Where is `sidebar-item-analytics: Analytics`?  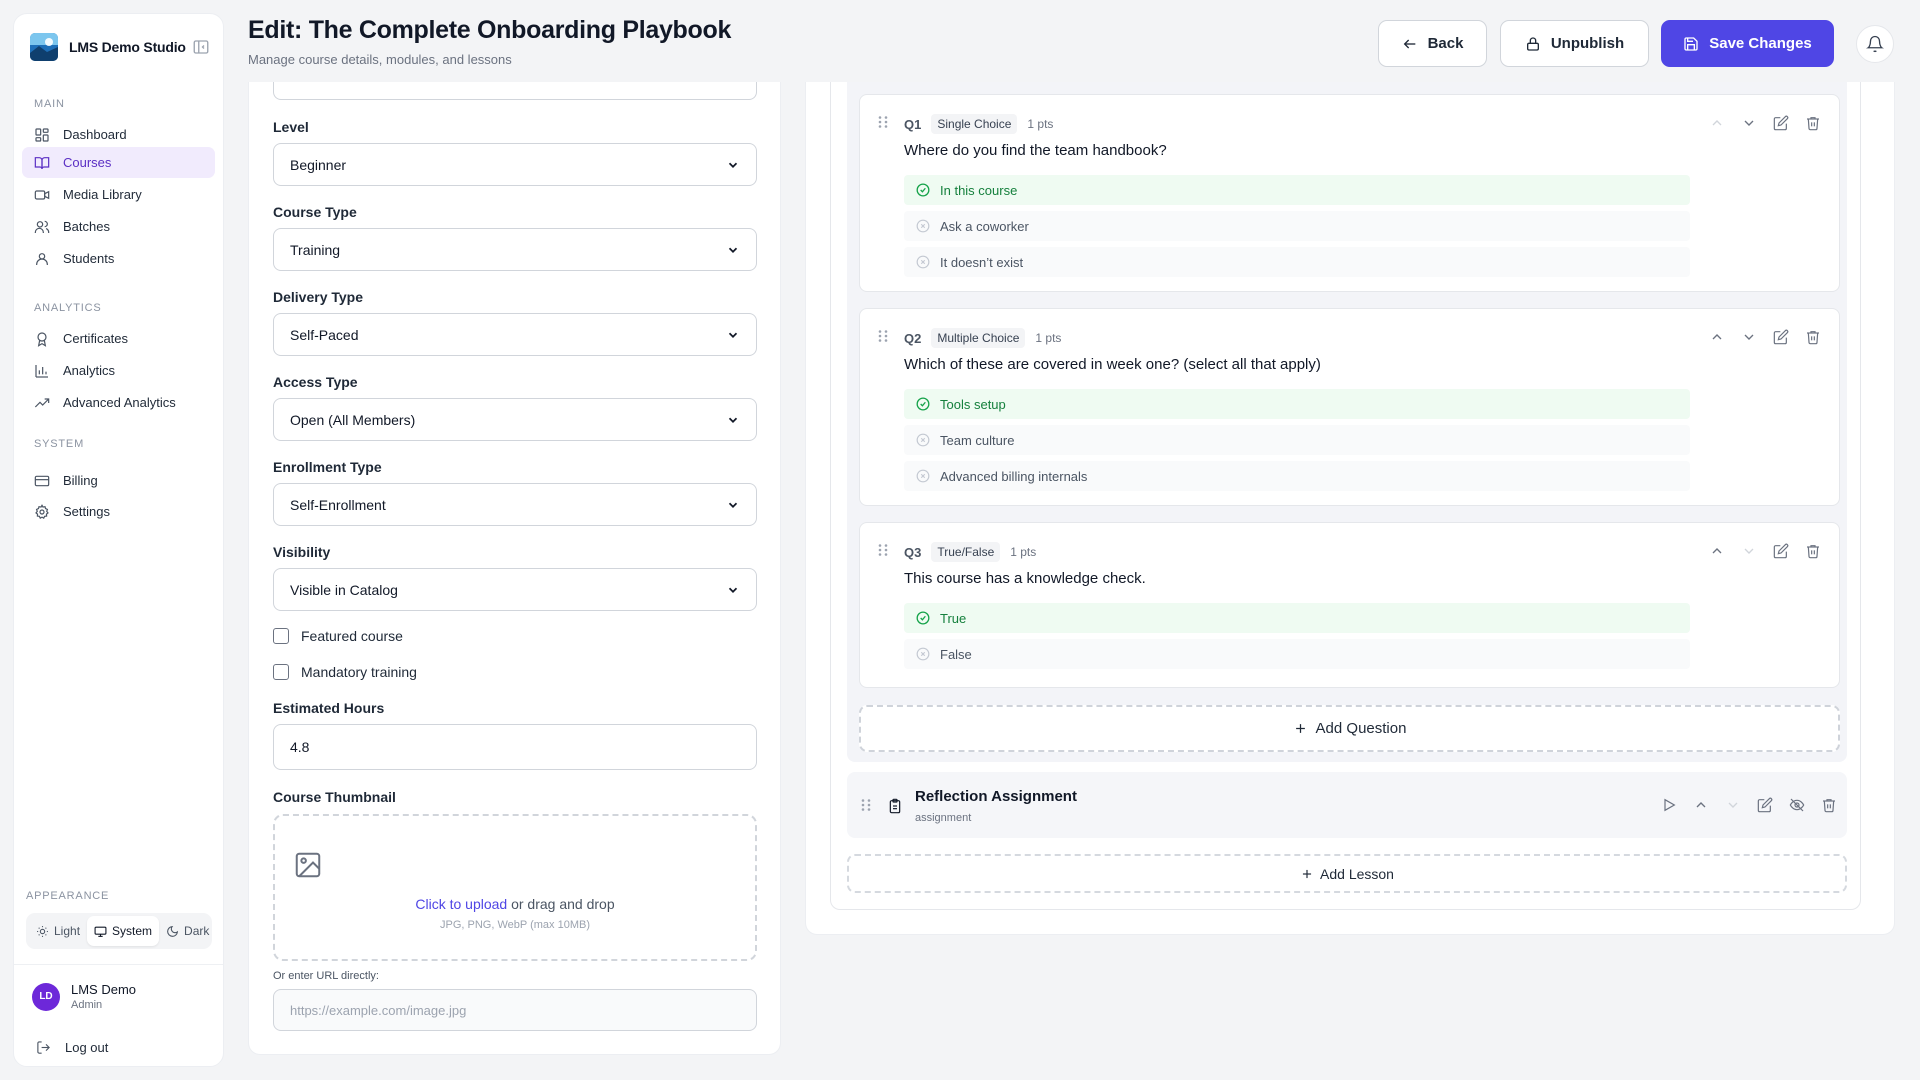
sidebar-item-analytics: Analytics is located at coordinates (118, 370).